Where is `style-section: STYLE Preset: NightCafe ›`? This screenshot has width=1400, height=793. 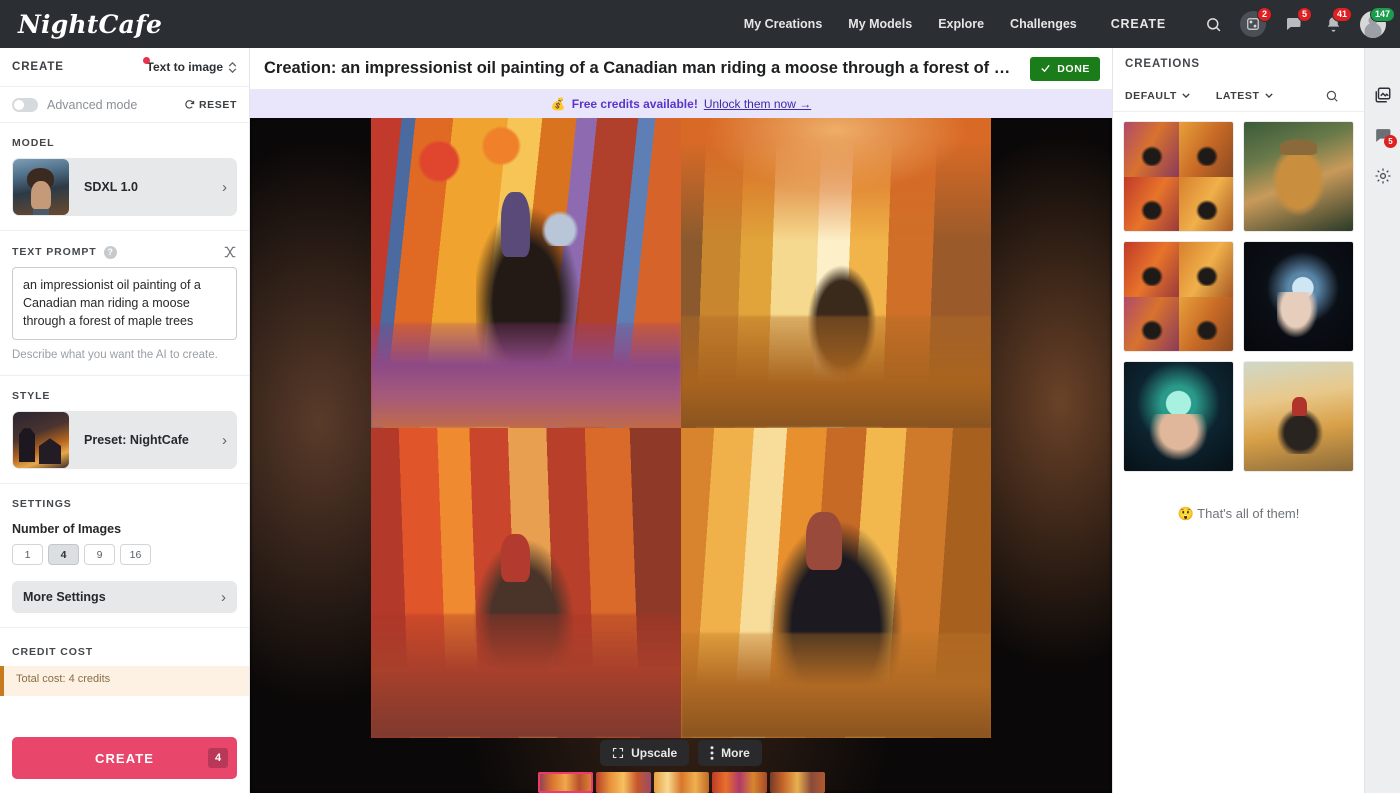
style-section: STYLE Preset: NightCafe › is located at coordinates (124, 423).